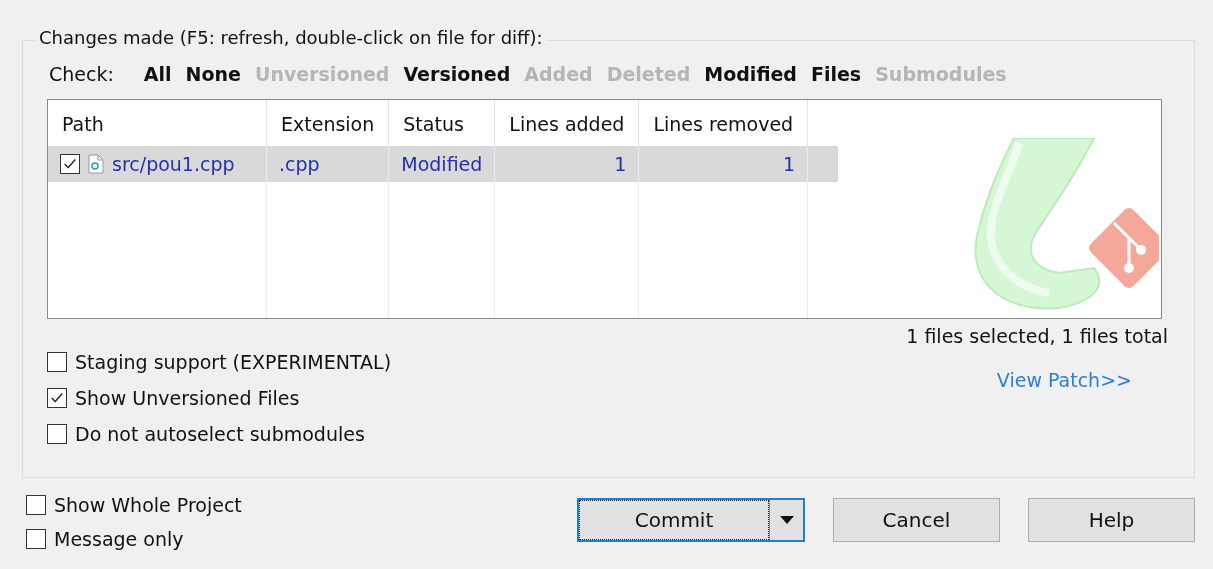 The width and height of the screenshot is (1213, 569). Describe the element at coordinates (134, 505) in the screenshot. I see `option-checkbox: Show Whole Project` at that location.